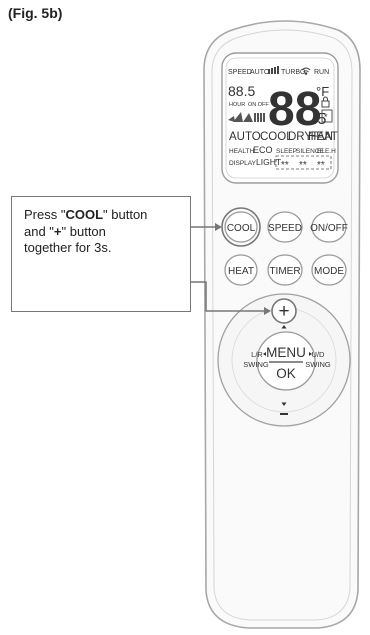 Image resolution: width=370 pixels, height=635 pixels. Describe the element at coordinates (286, 151) in the screenshot. I see `lcd-sleep: SLEEP` at that location.